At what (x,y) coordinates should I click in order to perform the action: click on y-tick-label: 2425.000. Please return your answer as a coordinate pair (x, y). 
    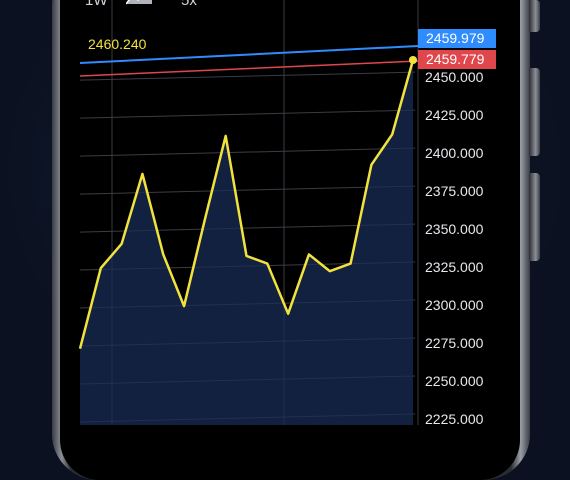
    Looking at the image, I should click on (454, 115).